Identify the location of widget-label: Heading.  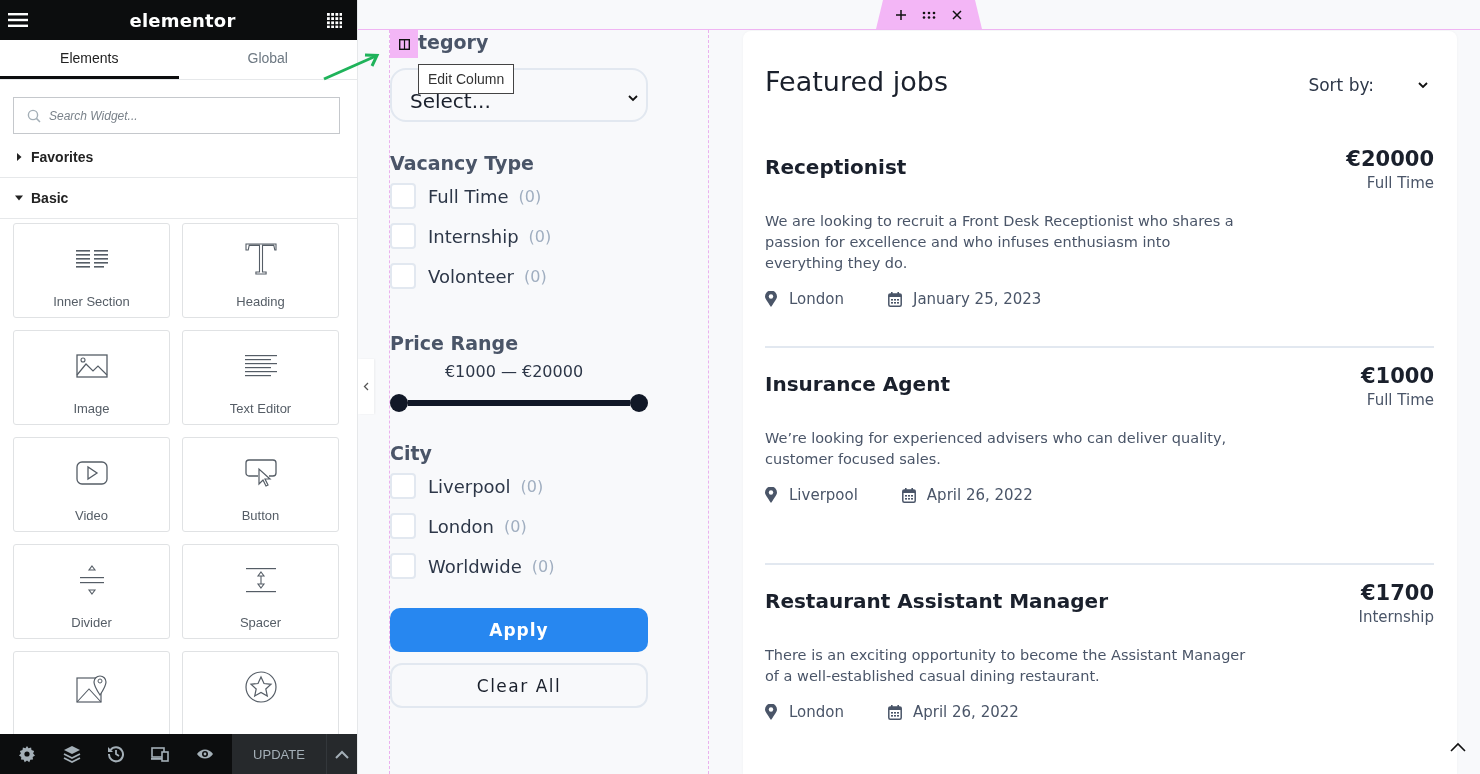
(260, 301).